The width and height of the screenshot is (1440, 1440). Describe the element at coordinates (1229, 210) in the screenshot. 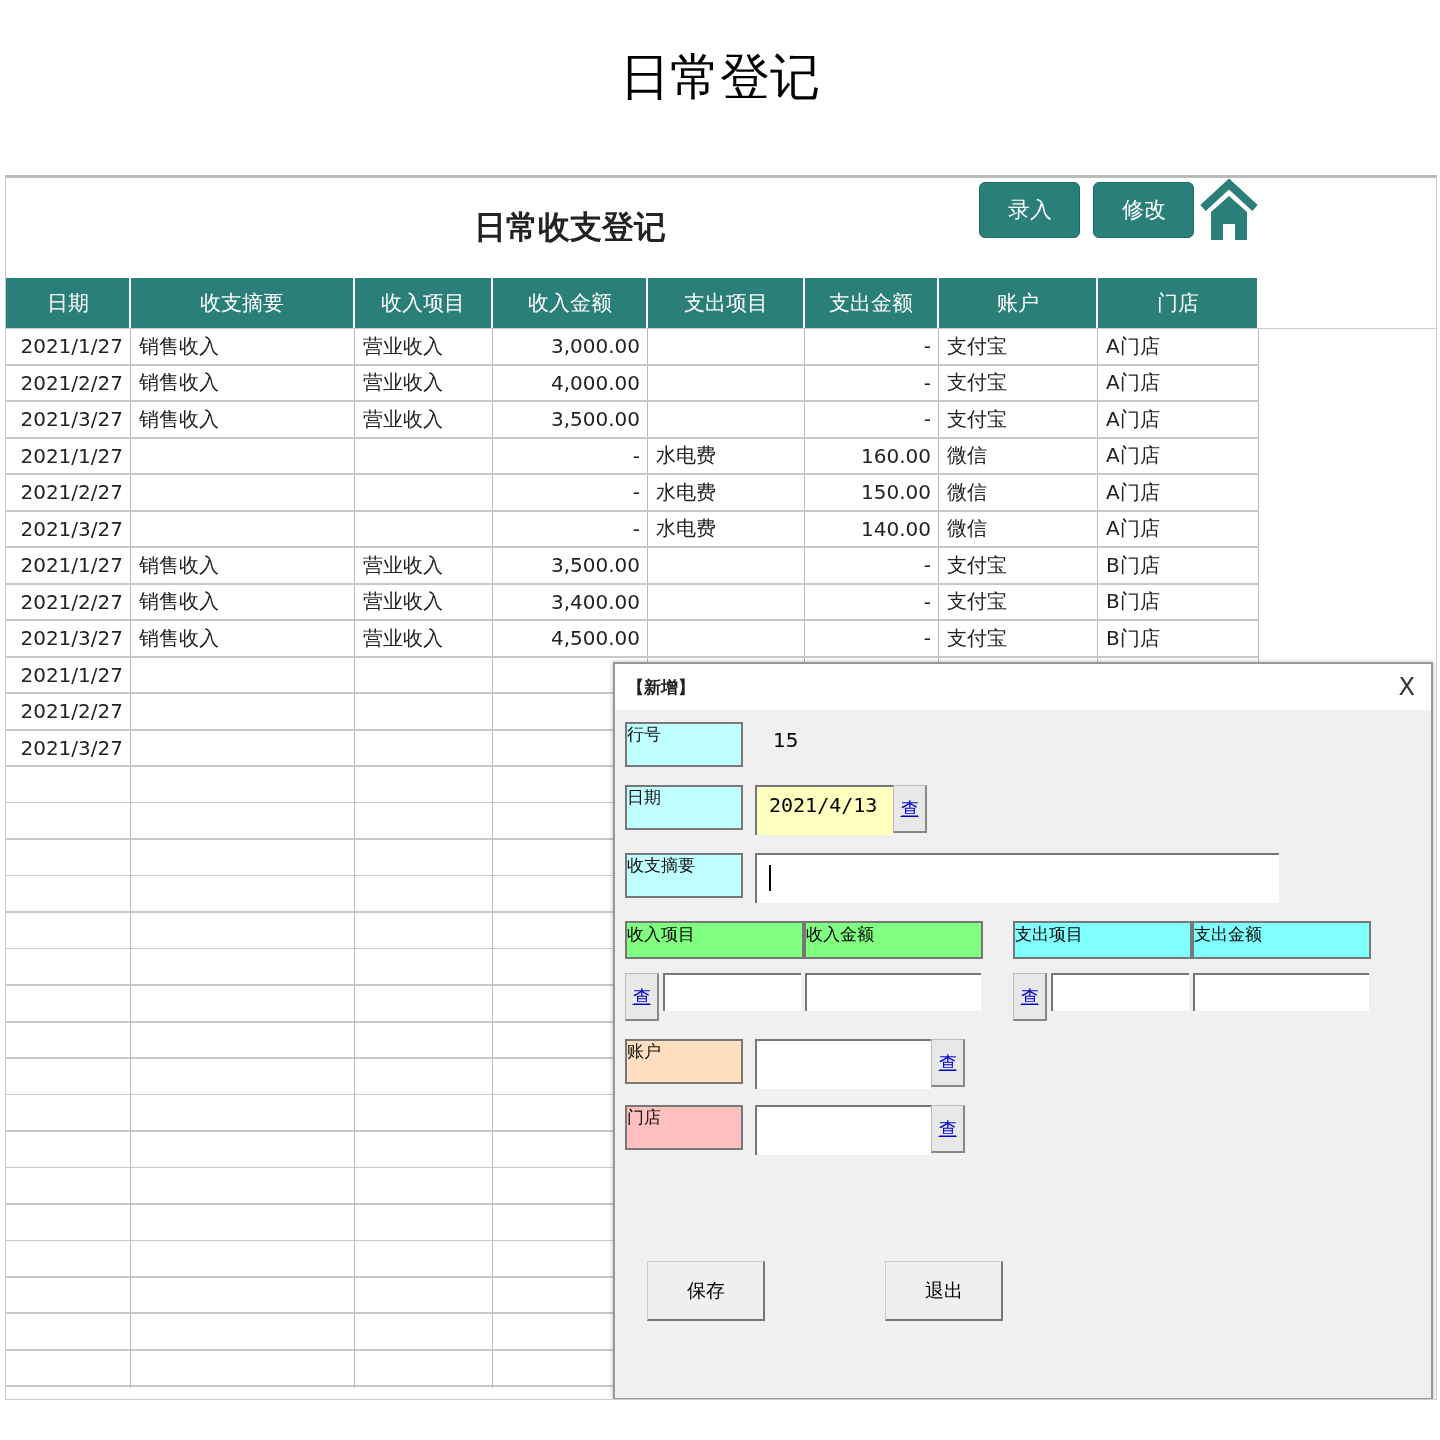

I see `home-icon` at that location.